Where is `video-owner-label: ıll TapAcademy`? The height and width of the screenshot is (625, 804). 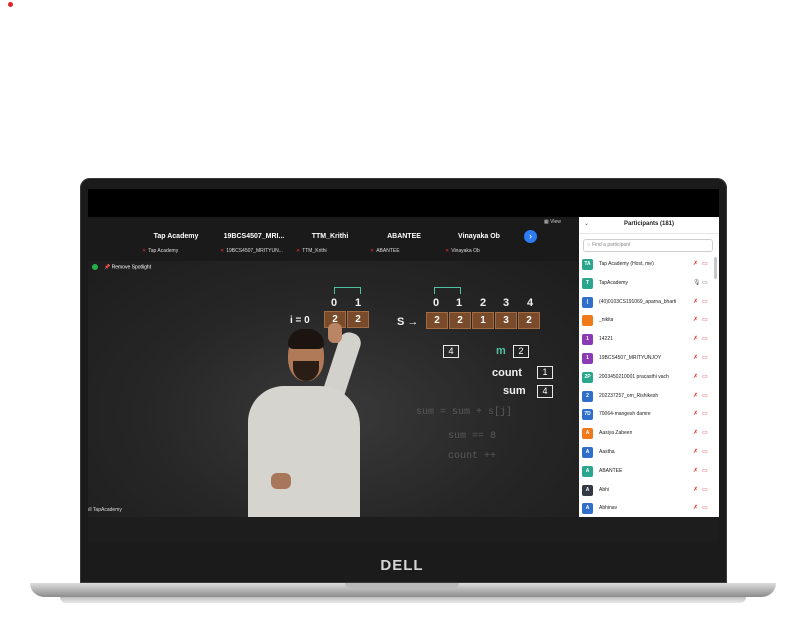
video-owner-label: ıll TapAcademy is located at coordinates (105, 510).